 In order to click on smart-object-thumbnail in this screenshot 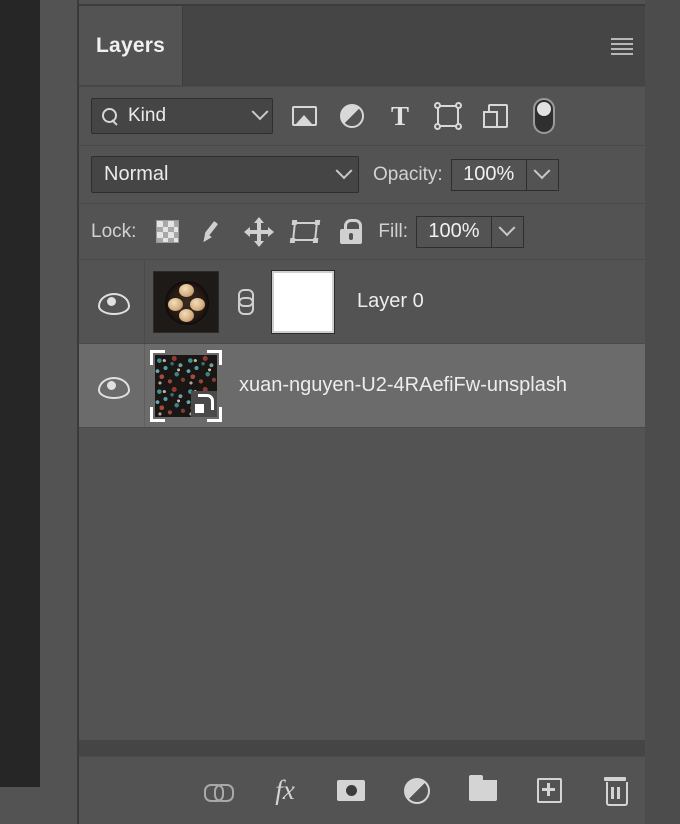, I will do `click(186, 385)`.